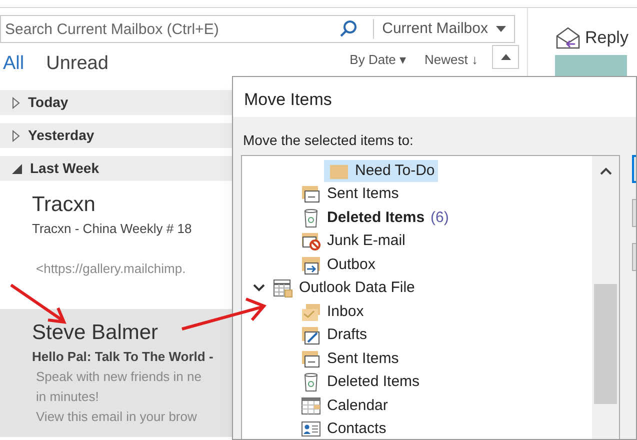  Describe the element at coordinates (17, 169) in the screenshot. I see `expanded-triangle-icon` at that location.